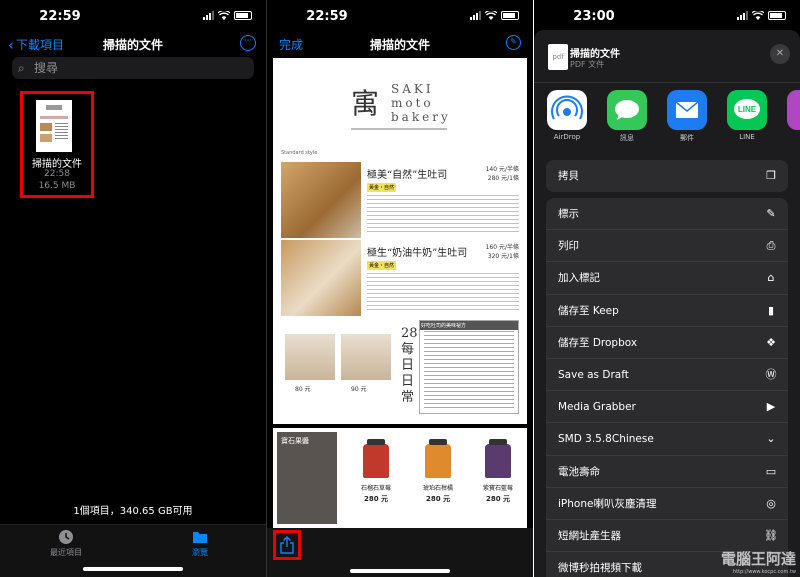 The height and width of the screenshot is (577, 800). I want to click on product-card: 極美“自然”生吐司 140 元/半條 280 元/1條 黃金・自然, so click(400, 203).